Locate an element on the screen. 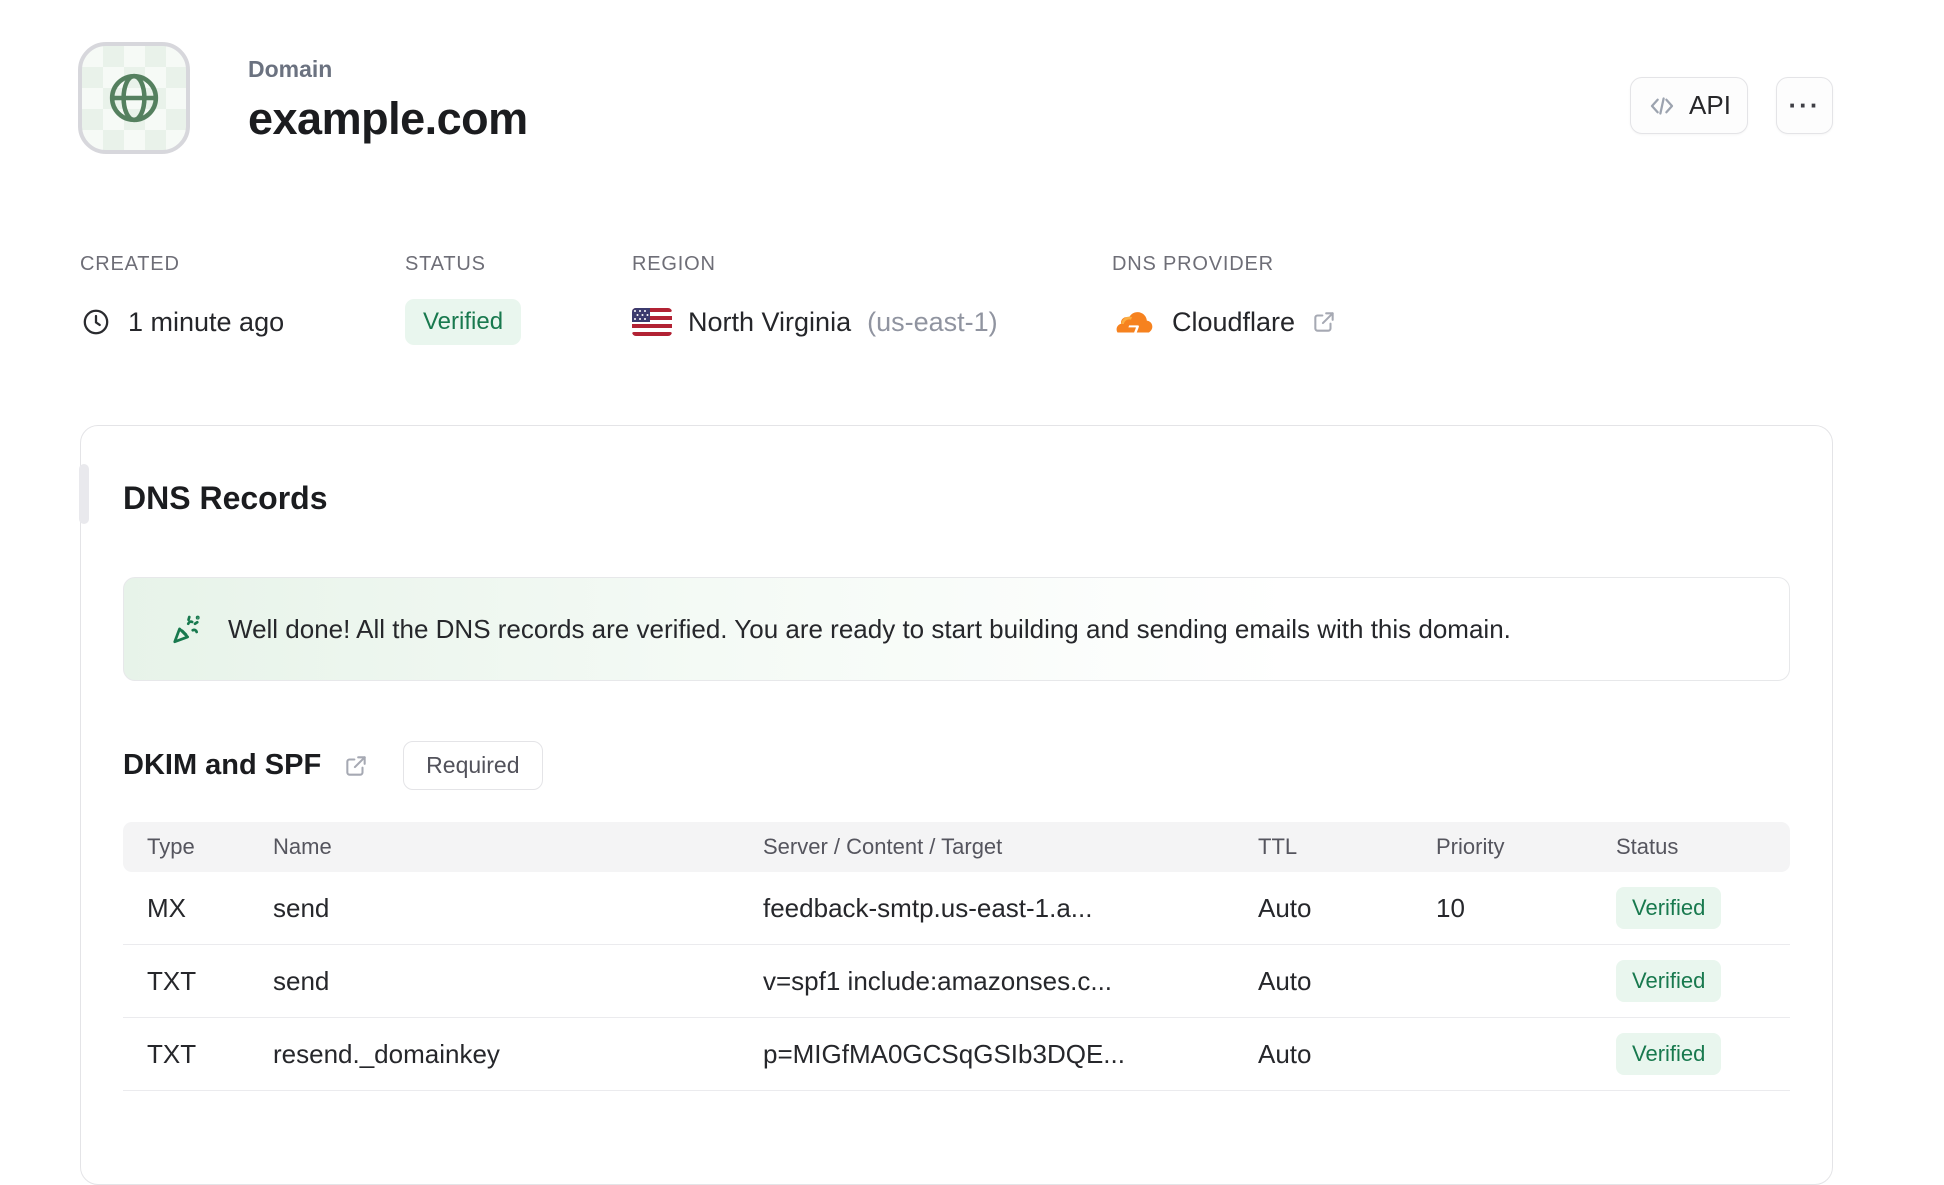  dkim-spf-title: DKIM and SPF is located at coordinates (222, 765).